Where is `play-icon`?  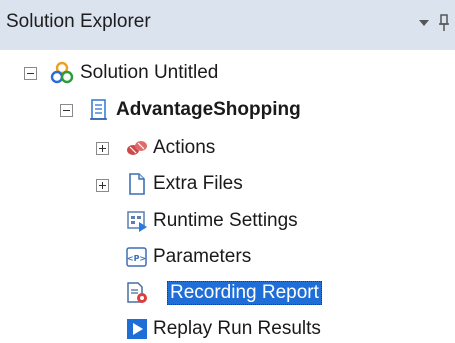 play-icon is located at coordinates (137, 329).